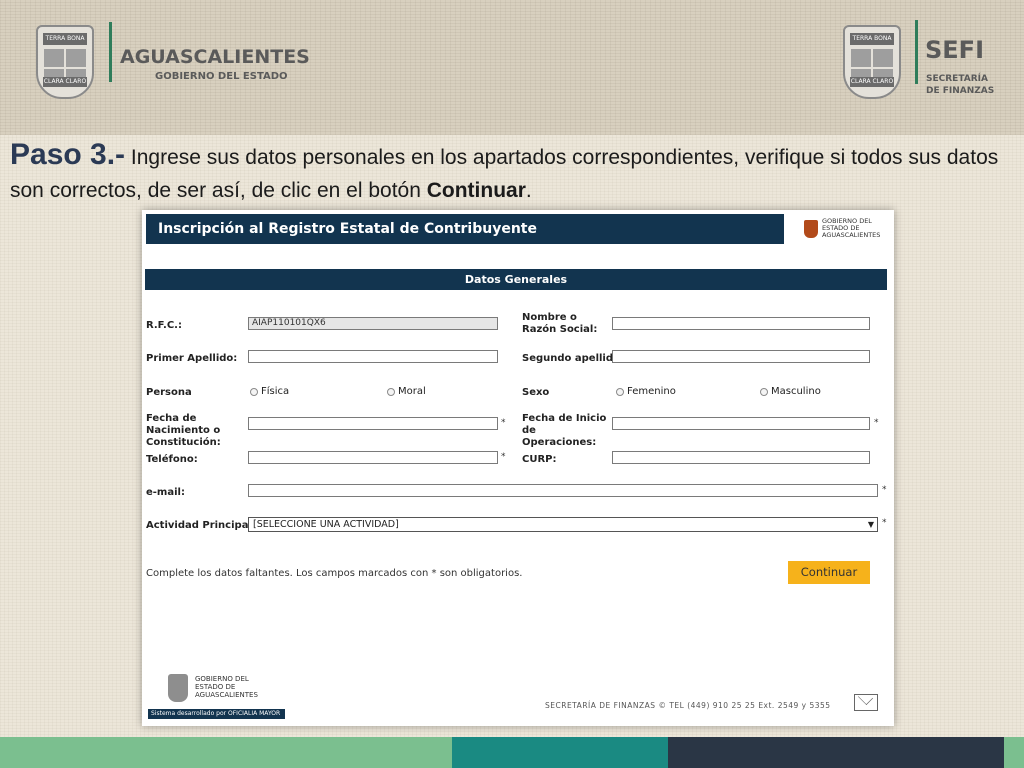  Describe the element at coordinates (872, 82) in the screenshot. I see `seal-motto-bottom-right: CLARA CLARO` at that location.